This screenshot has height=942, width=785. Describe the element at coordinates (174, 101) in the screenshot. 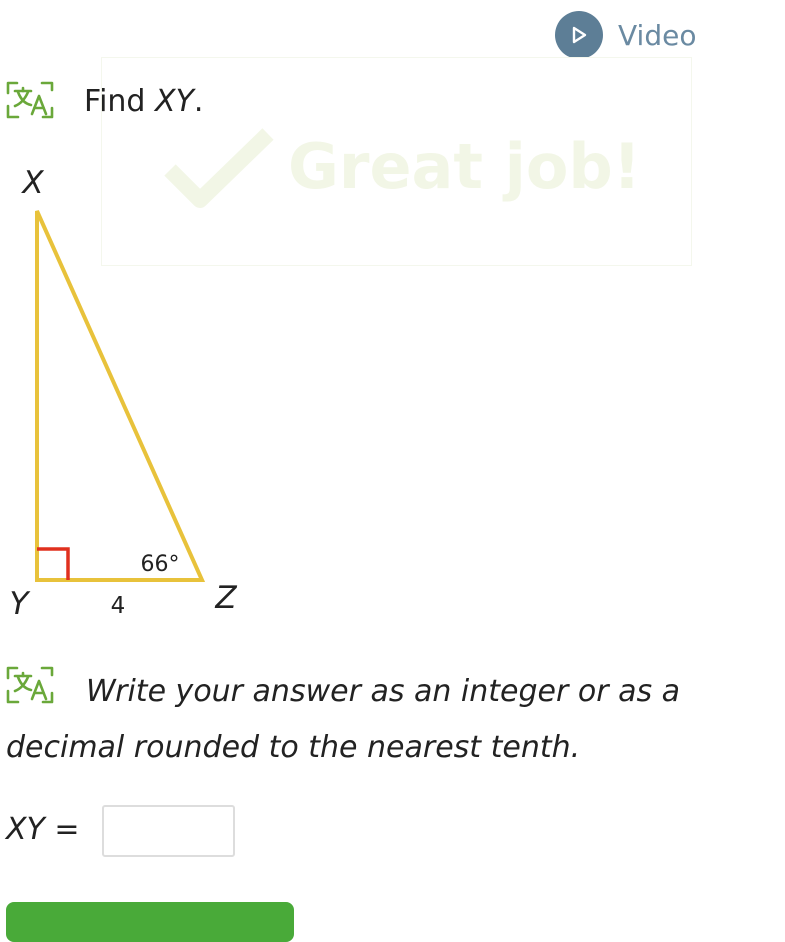

I see `prompt-variable: XY` at that location.